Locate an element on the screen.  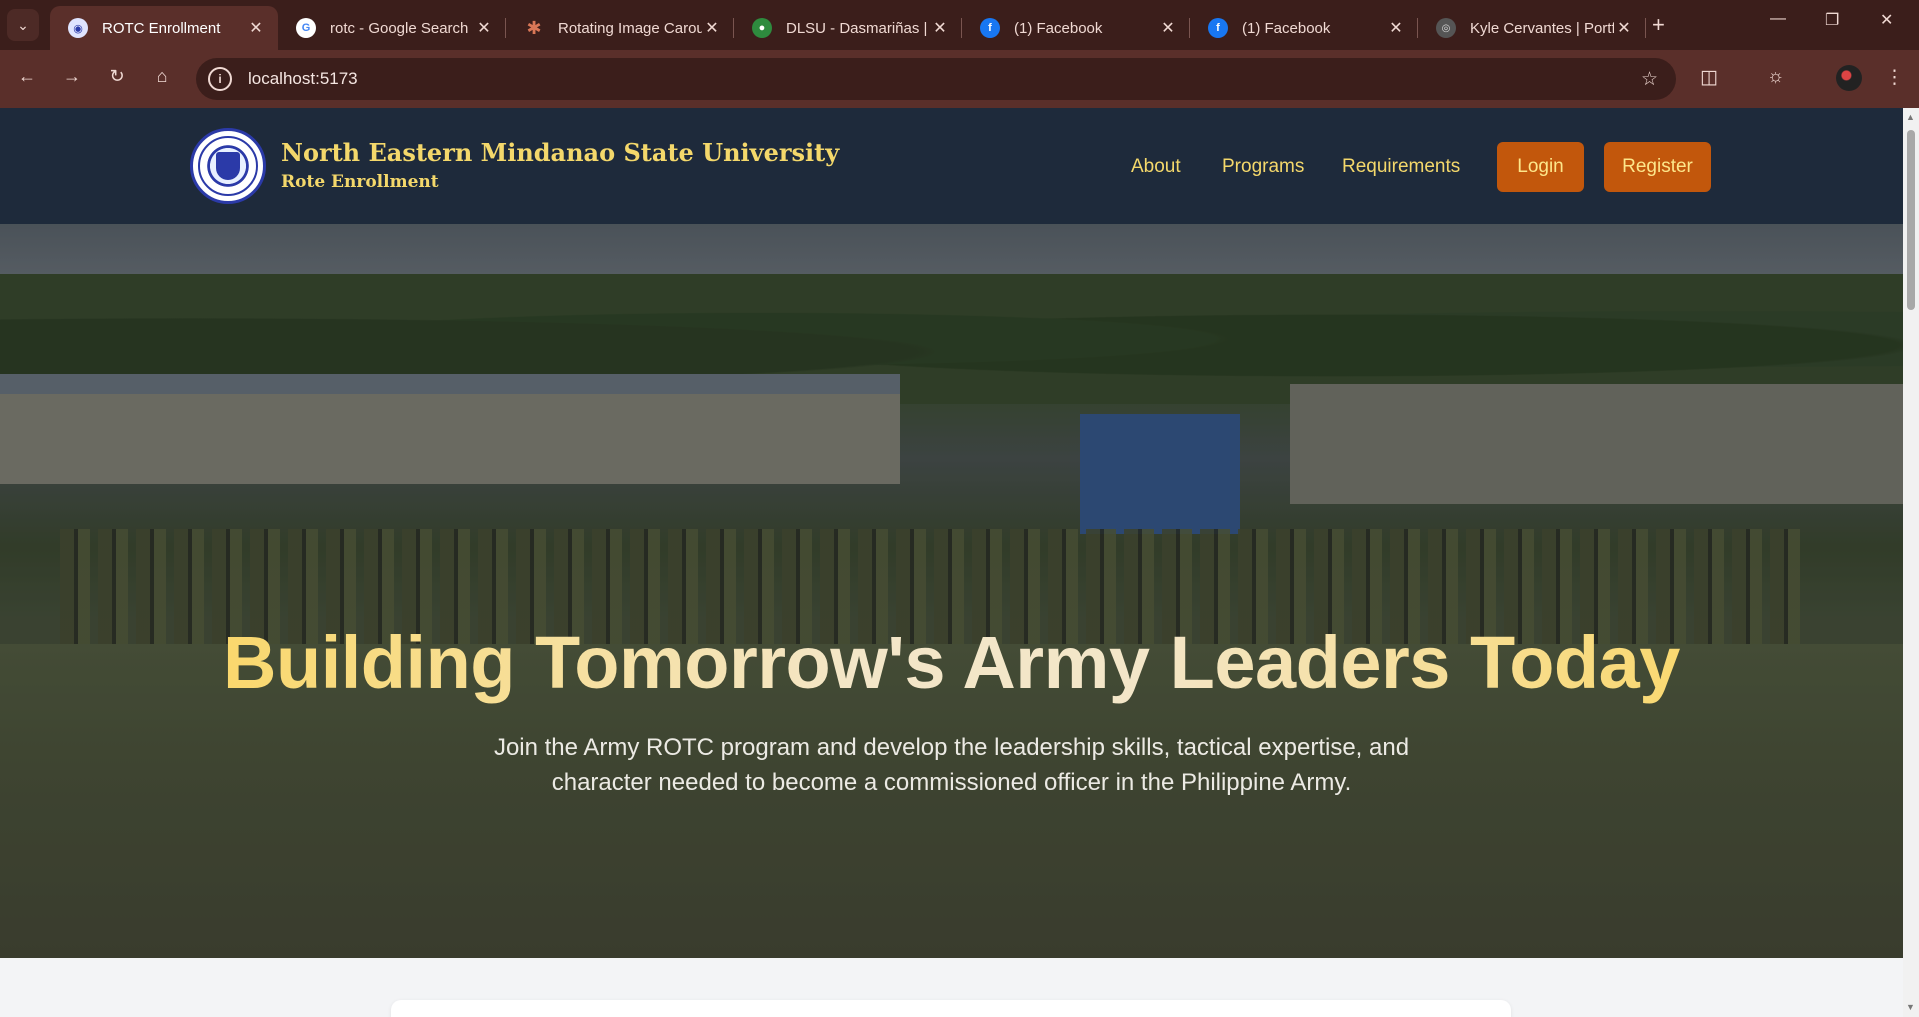
shield-favicon-icon: ◉ is located at coordinates (78, 28).